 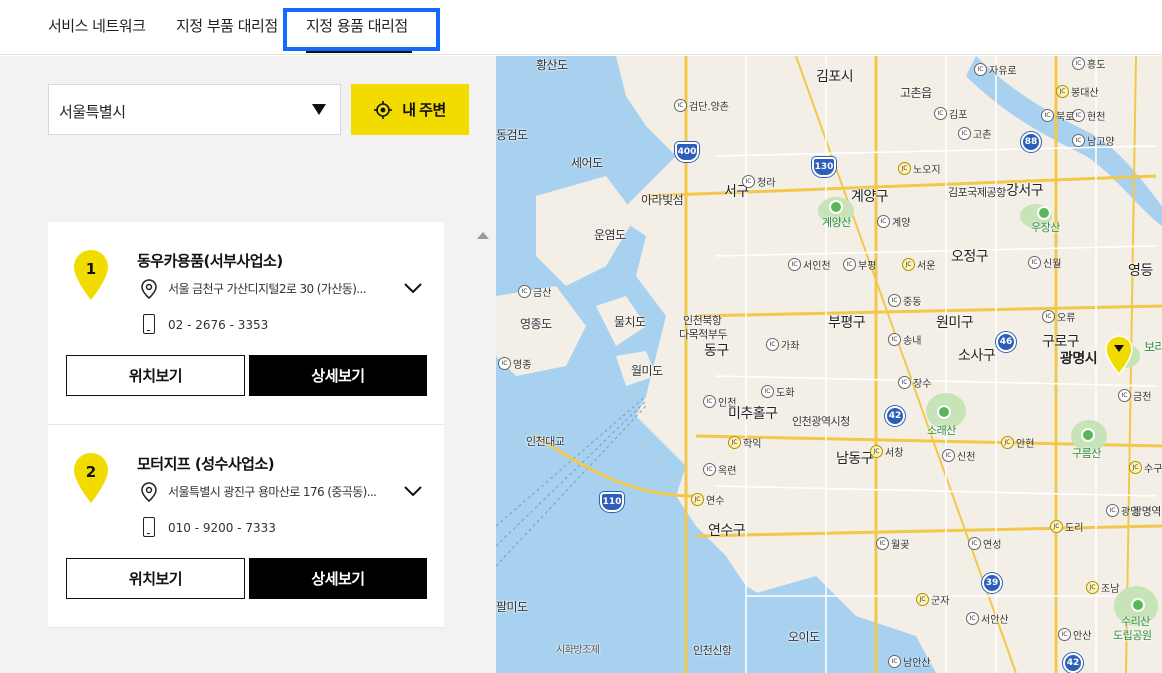 I want to click on map-label-gwangmyeong: 광명시, so click(x=1079, y=359).